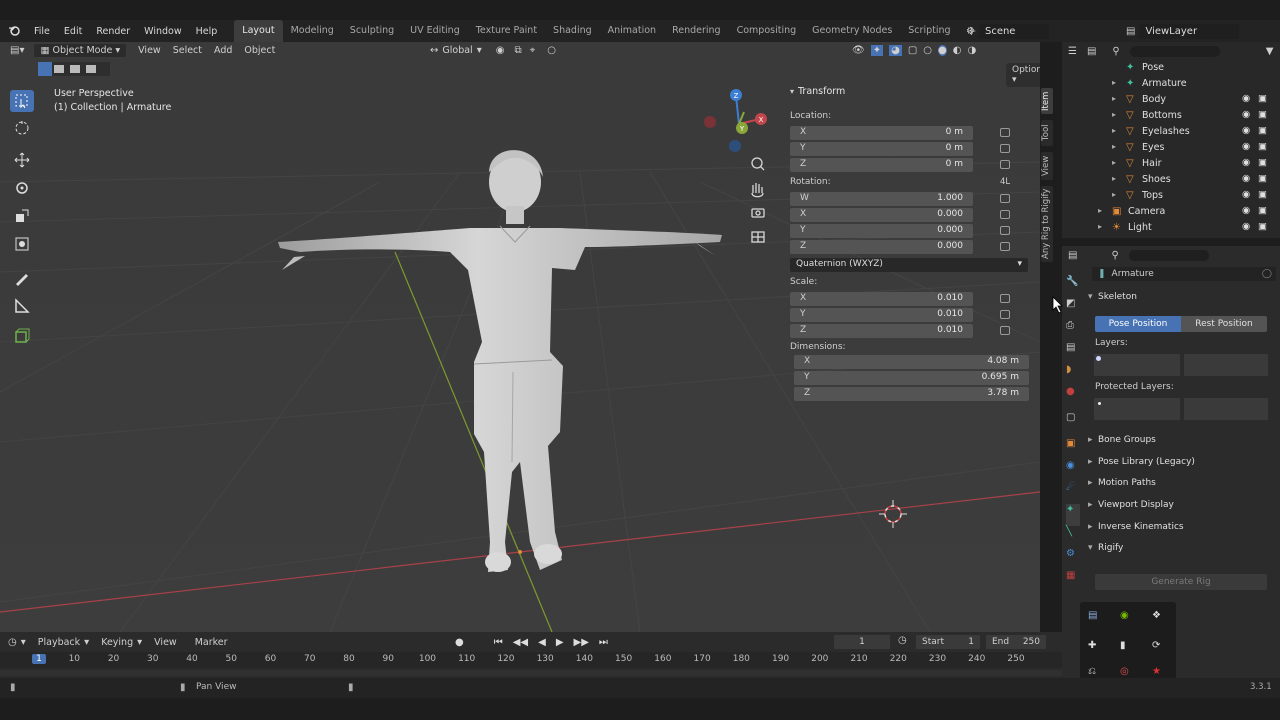 The image size is (1280, 720). What do you see at coordinates (1047, 101) in the screenshot?
I see `sidebar-tab-item: Item` at bounding box center [1047, 101].